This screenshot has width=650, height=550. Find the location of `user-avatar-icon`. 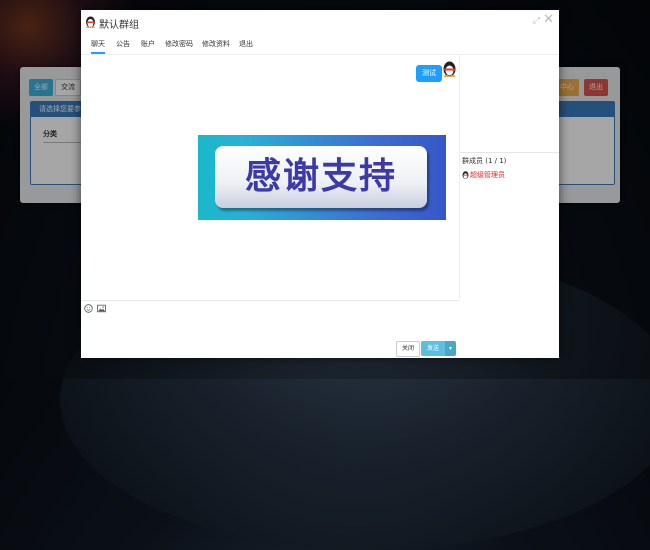

user-avatar-icon is located at coordinates (449, 69).